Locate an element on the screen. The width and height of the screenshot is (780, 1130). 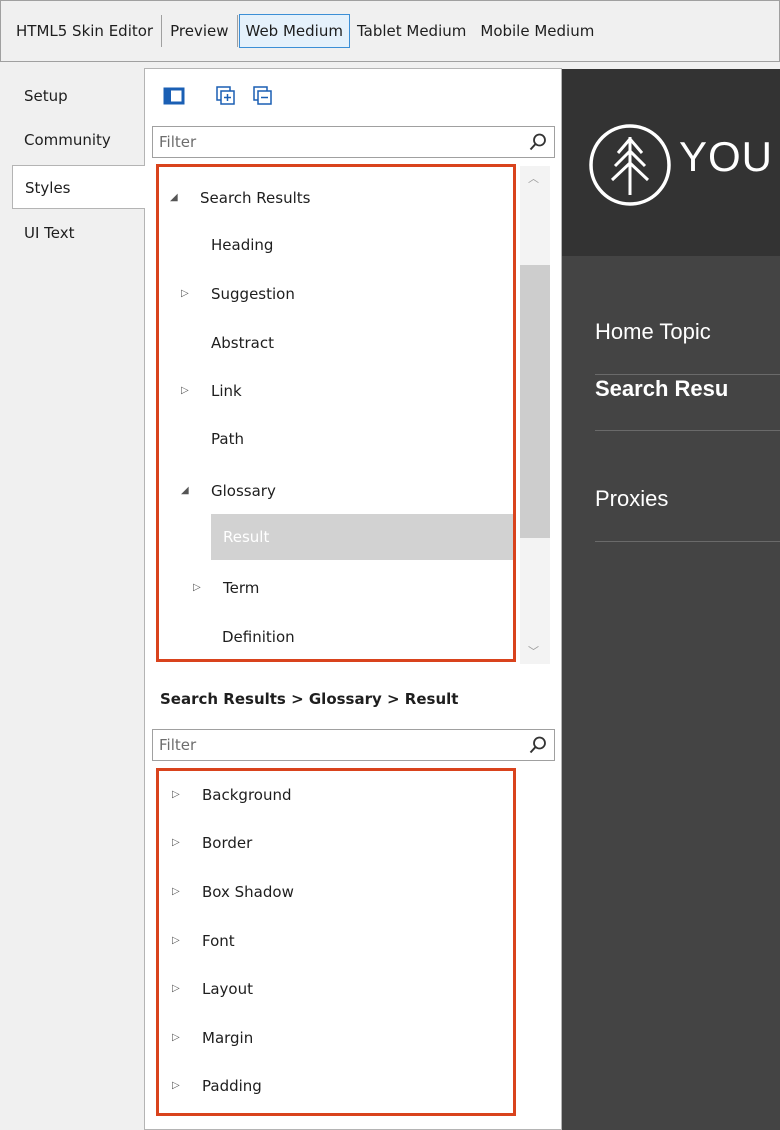
tab-ui-text: UI Text is located at coordinates (78, 233).